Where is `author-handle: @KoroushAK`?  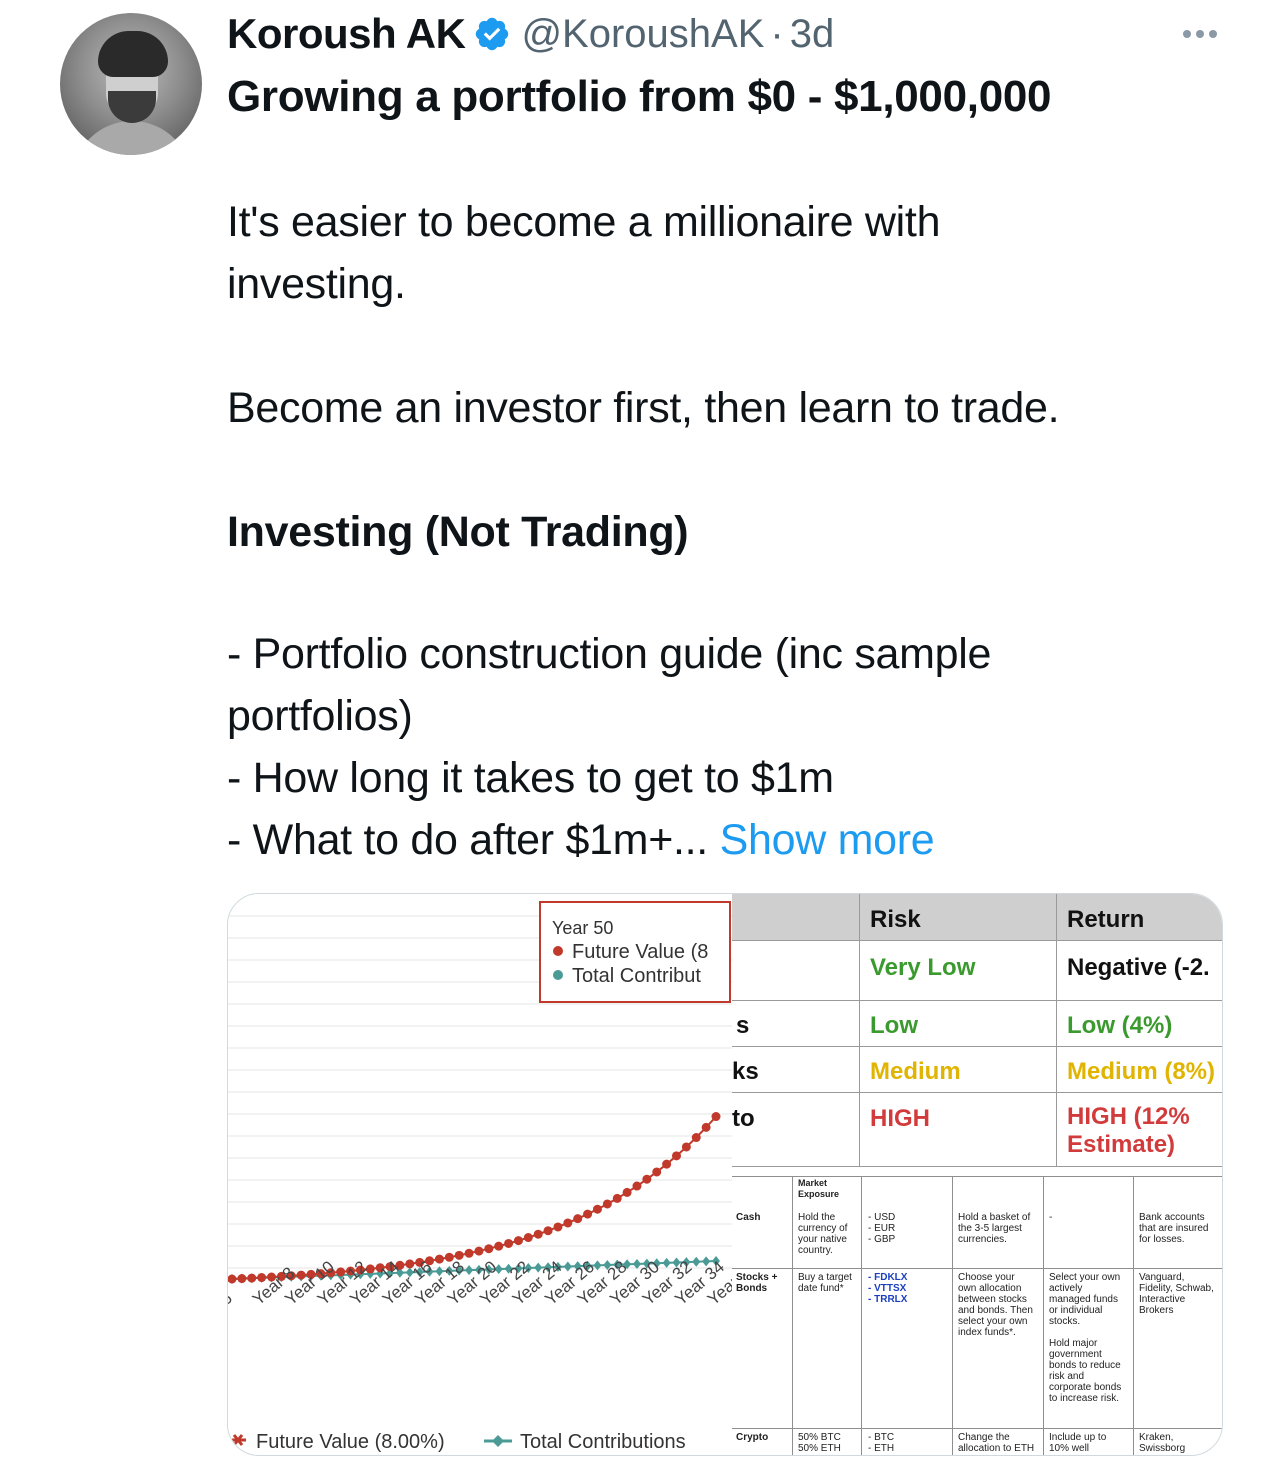 author-handle: @KoroushAK is located at coordinates (642, 34).